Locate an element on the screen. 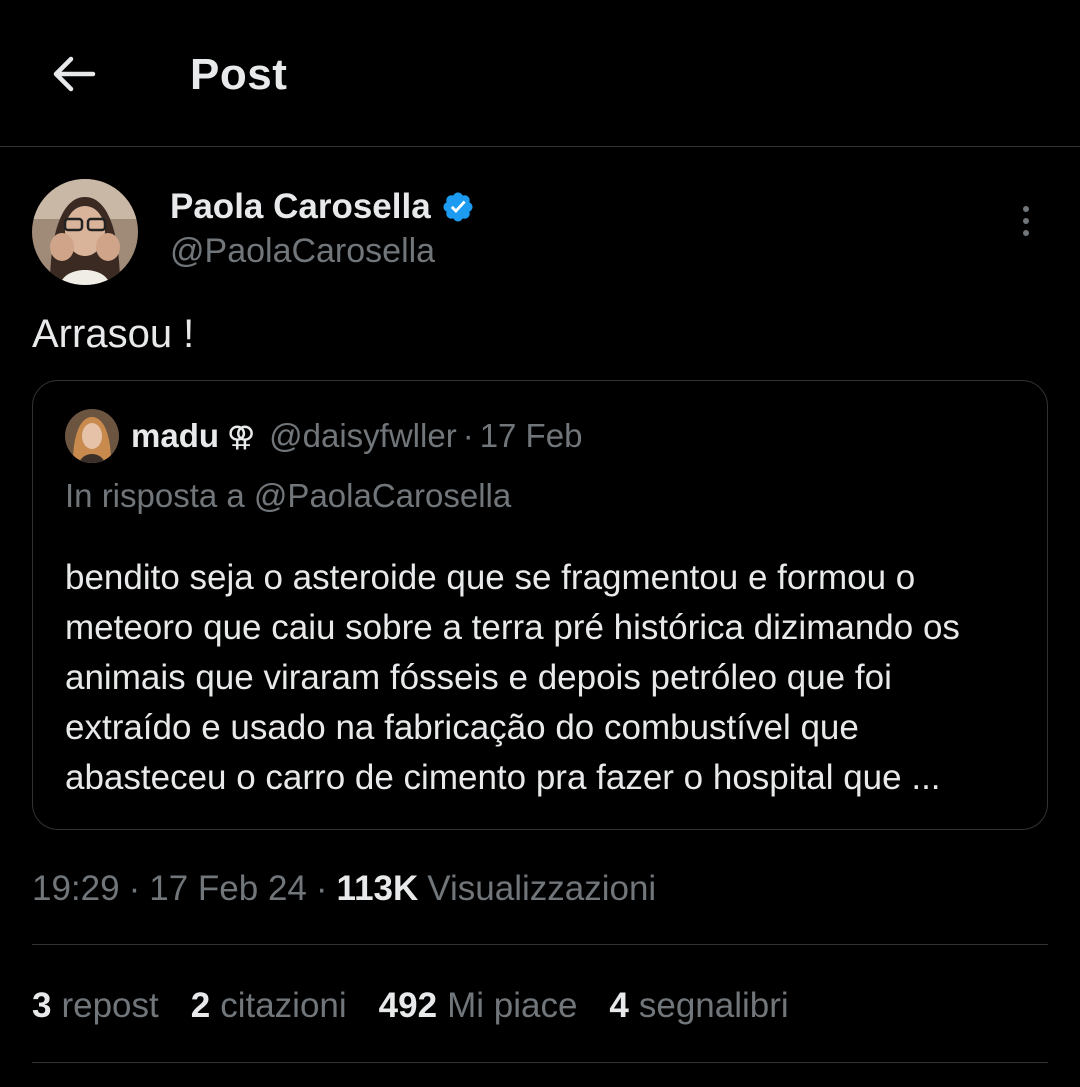  quoted-author-avatar is located at coordinates (92, 436).